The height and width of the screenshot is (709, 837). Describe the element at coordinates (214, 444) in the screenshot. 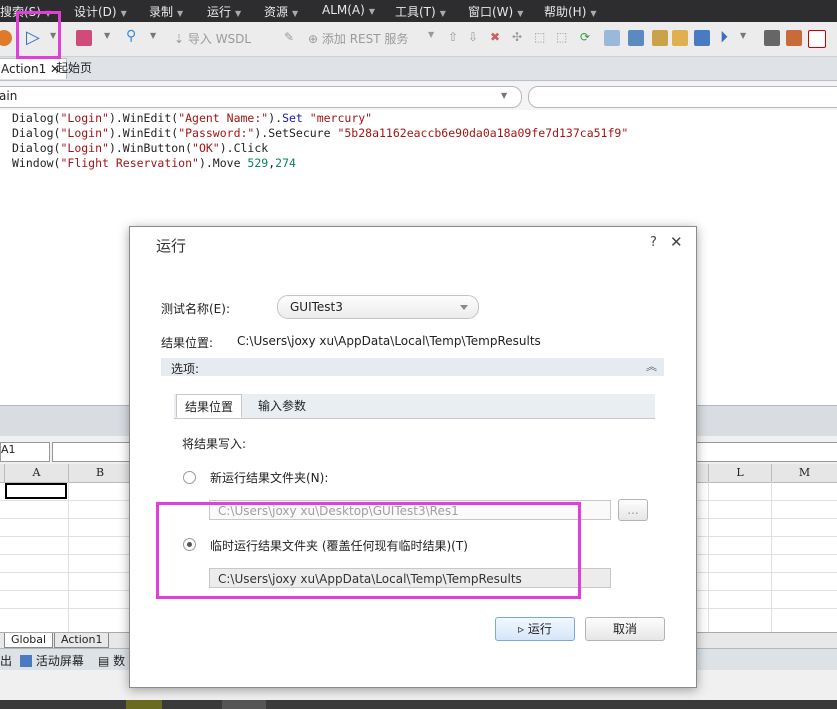

I see `write-results-label: 将结果写入:` at that location.